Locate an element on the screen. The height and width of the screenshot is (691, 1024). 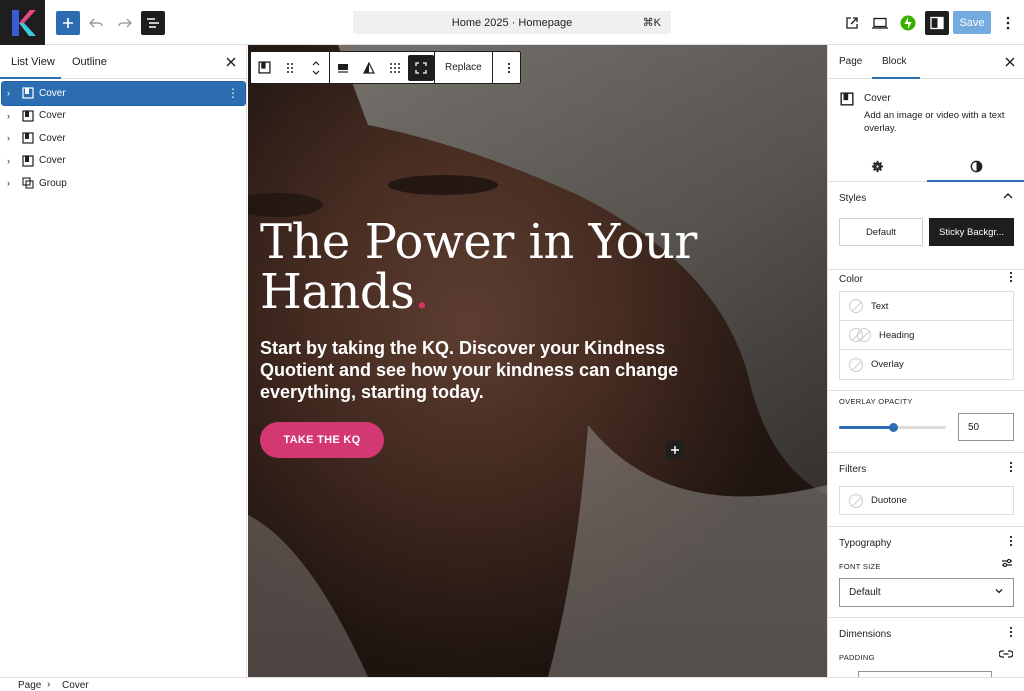
undo-button is located at coordinates (96, 23).